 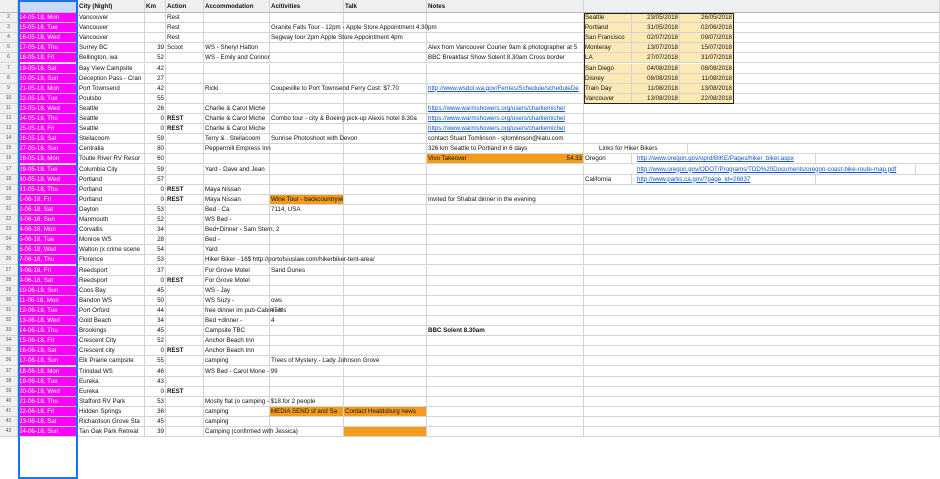 What do you see at coordinates (9, 401) in the screenshot?
I see `row-number: 40` at bounding box center [9, 401].